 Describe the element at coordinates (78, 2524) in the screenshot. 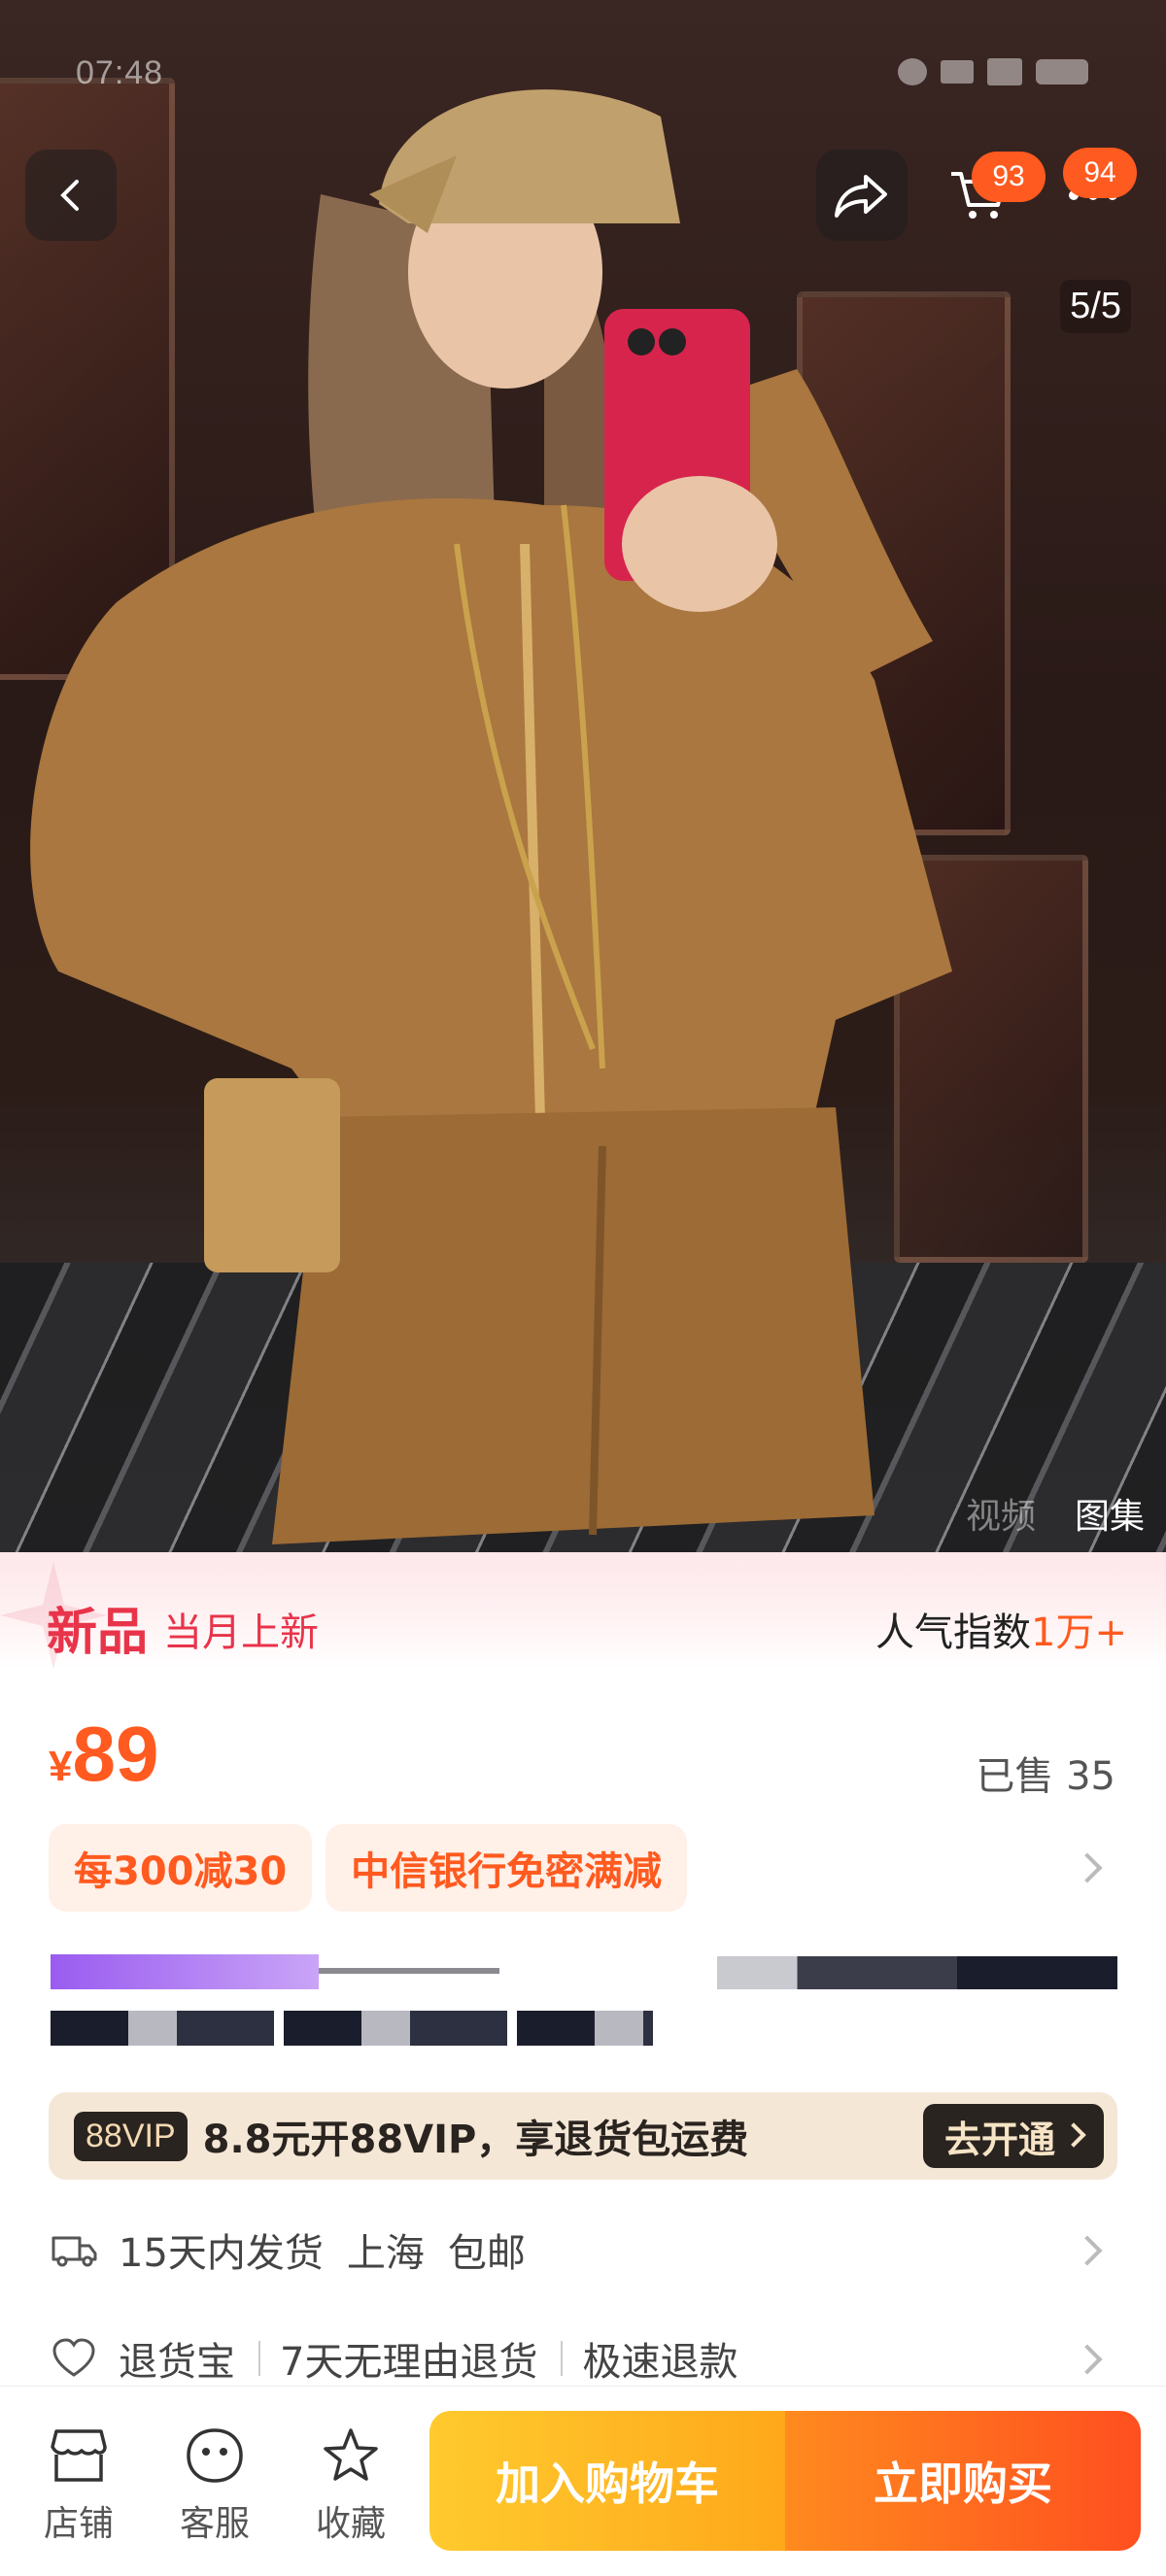

I see `store-label: 店铺` at that location.